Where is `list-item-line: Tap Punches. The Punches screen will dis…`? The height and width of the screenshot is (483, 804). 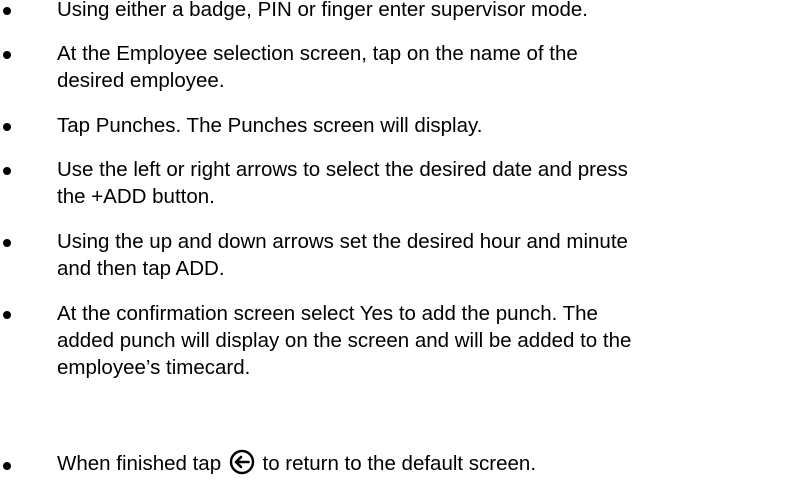
list-item-line: Tap Punches. The Punches screen will dis… is located at coordinates (270, 125).